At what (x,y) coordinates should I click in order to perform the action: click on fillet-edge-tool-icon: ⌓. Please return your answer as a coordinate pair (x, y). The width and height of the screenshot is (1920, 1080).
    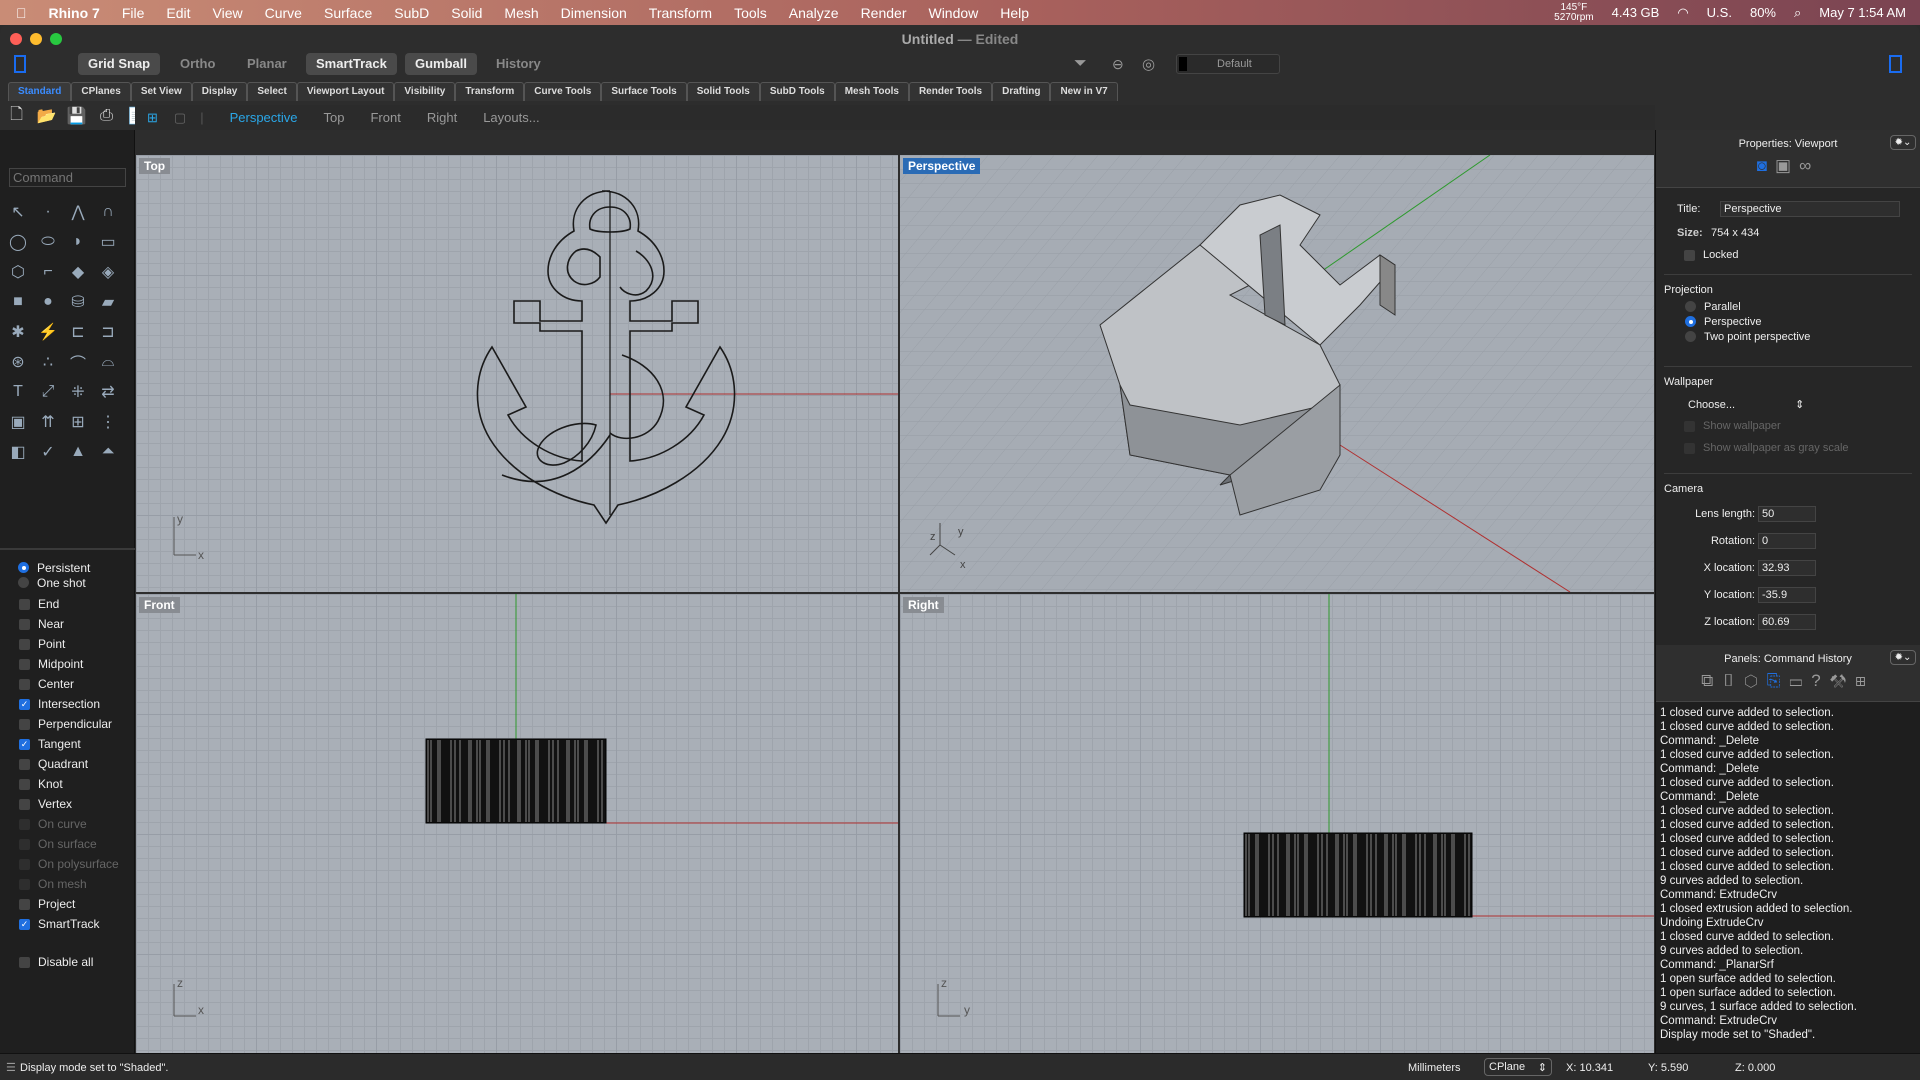
    Looking at the image, I should click on (108, 362).